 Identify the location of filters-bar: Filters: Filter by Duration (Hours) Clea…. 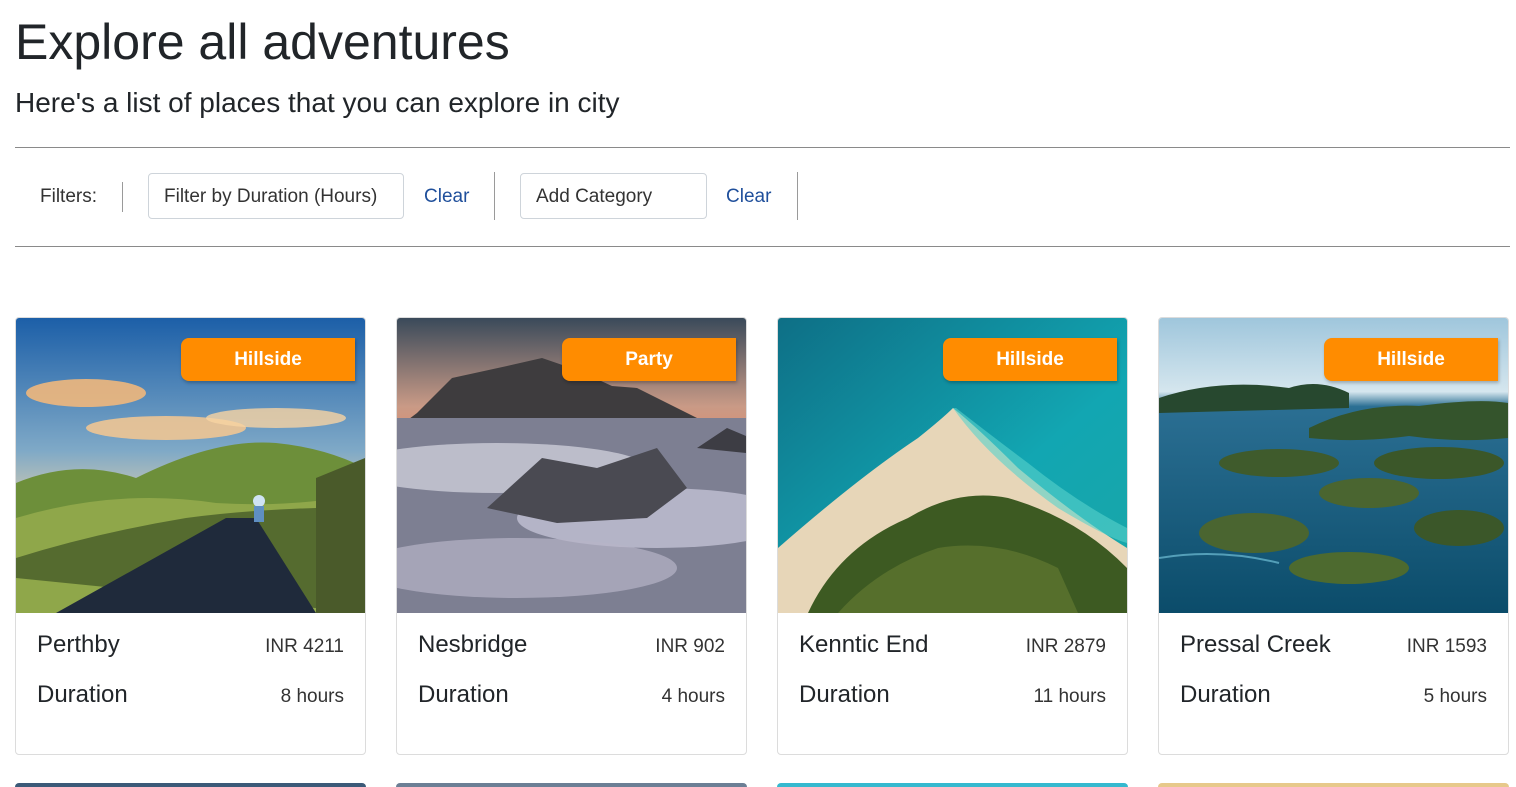
(762, 197).